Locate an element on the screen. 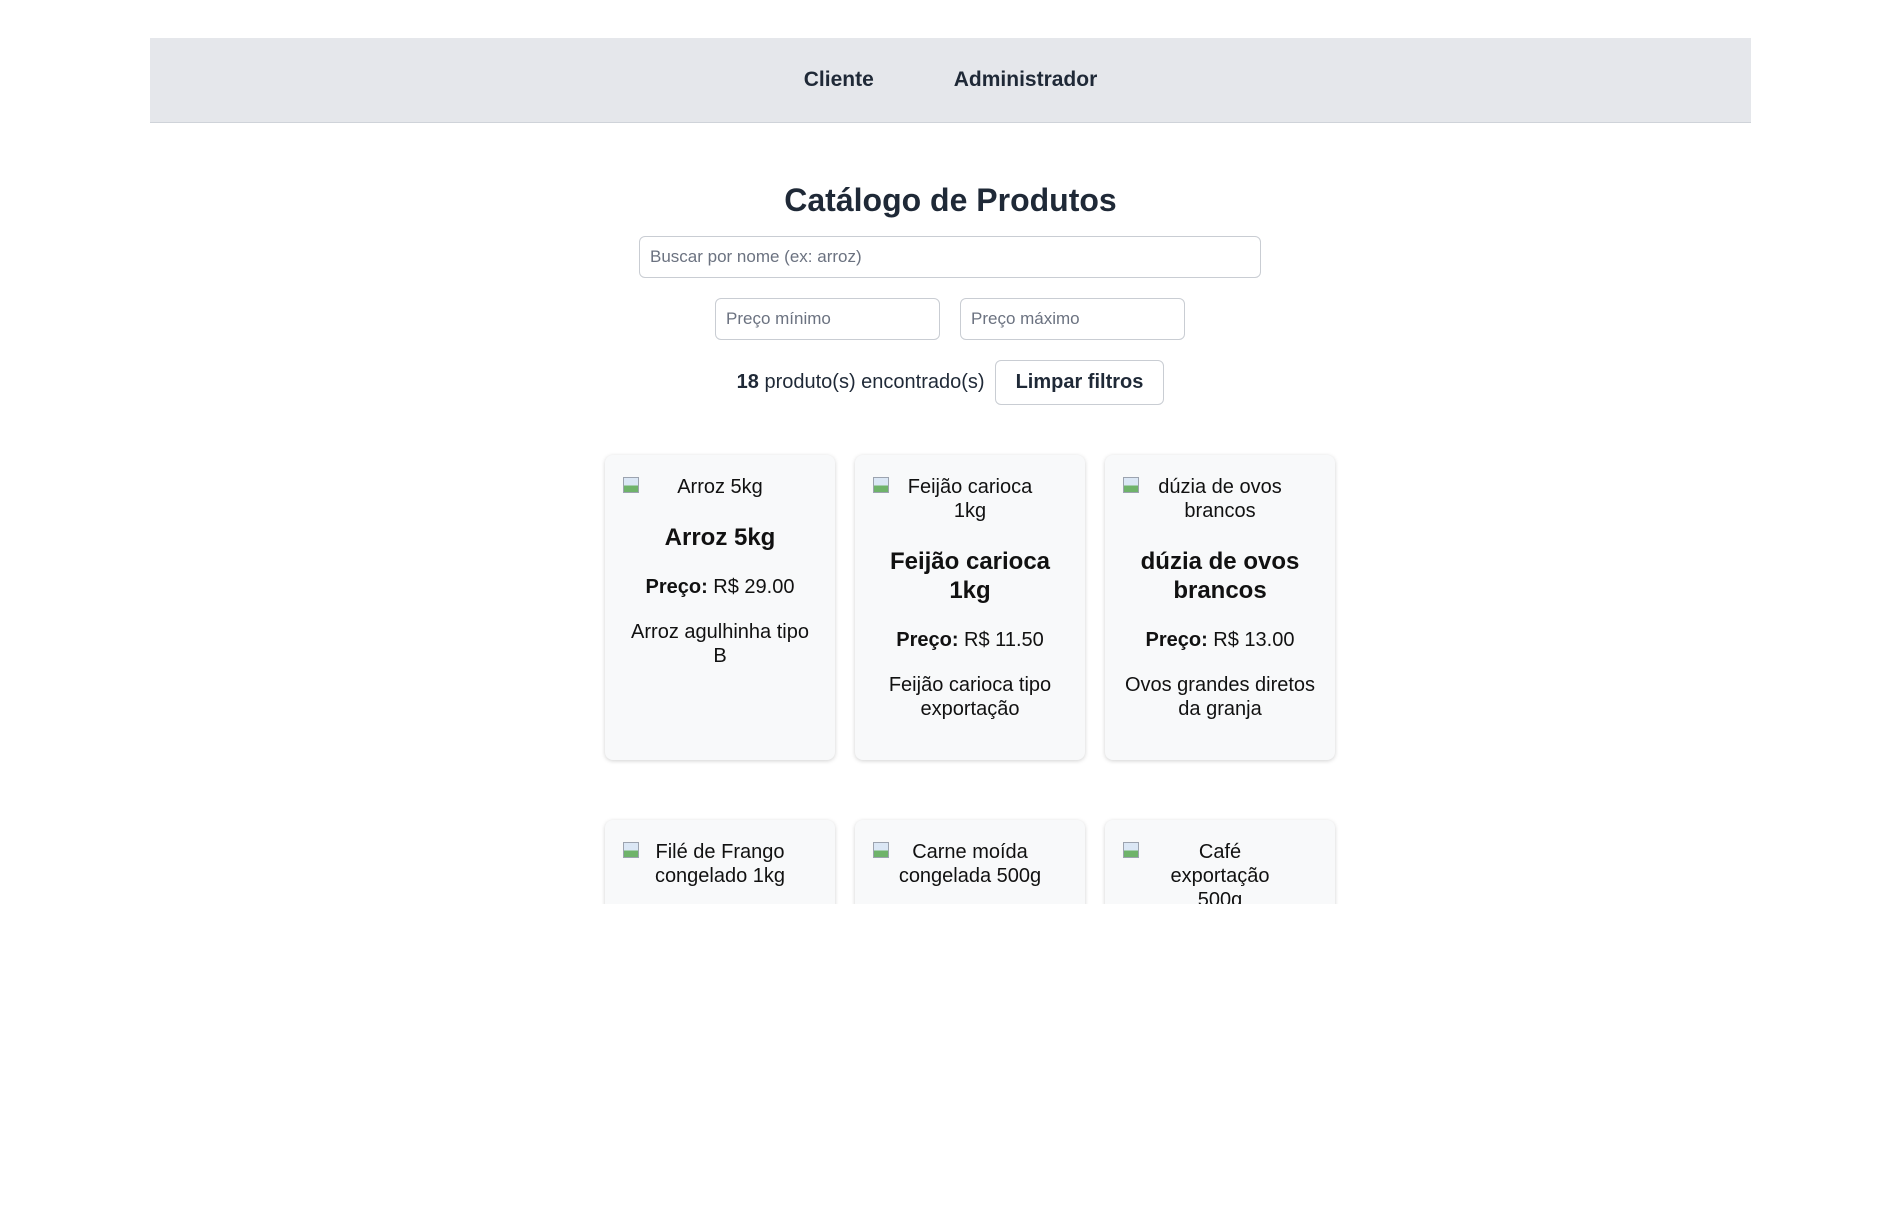  product-price-value: R$ 11.50 is located at coordinates (1001, 640).